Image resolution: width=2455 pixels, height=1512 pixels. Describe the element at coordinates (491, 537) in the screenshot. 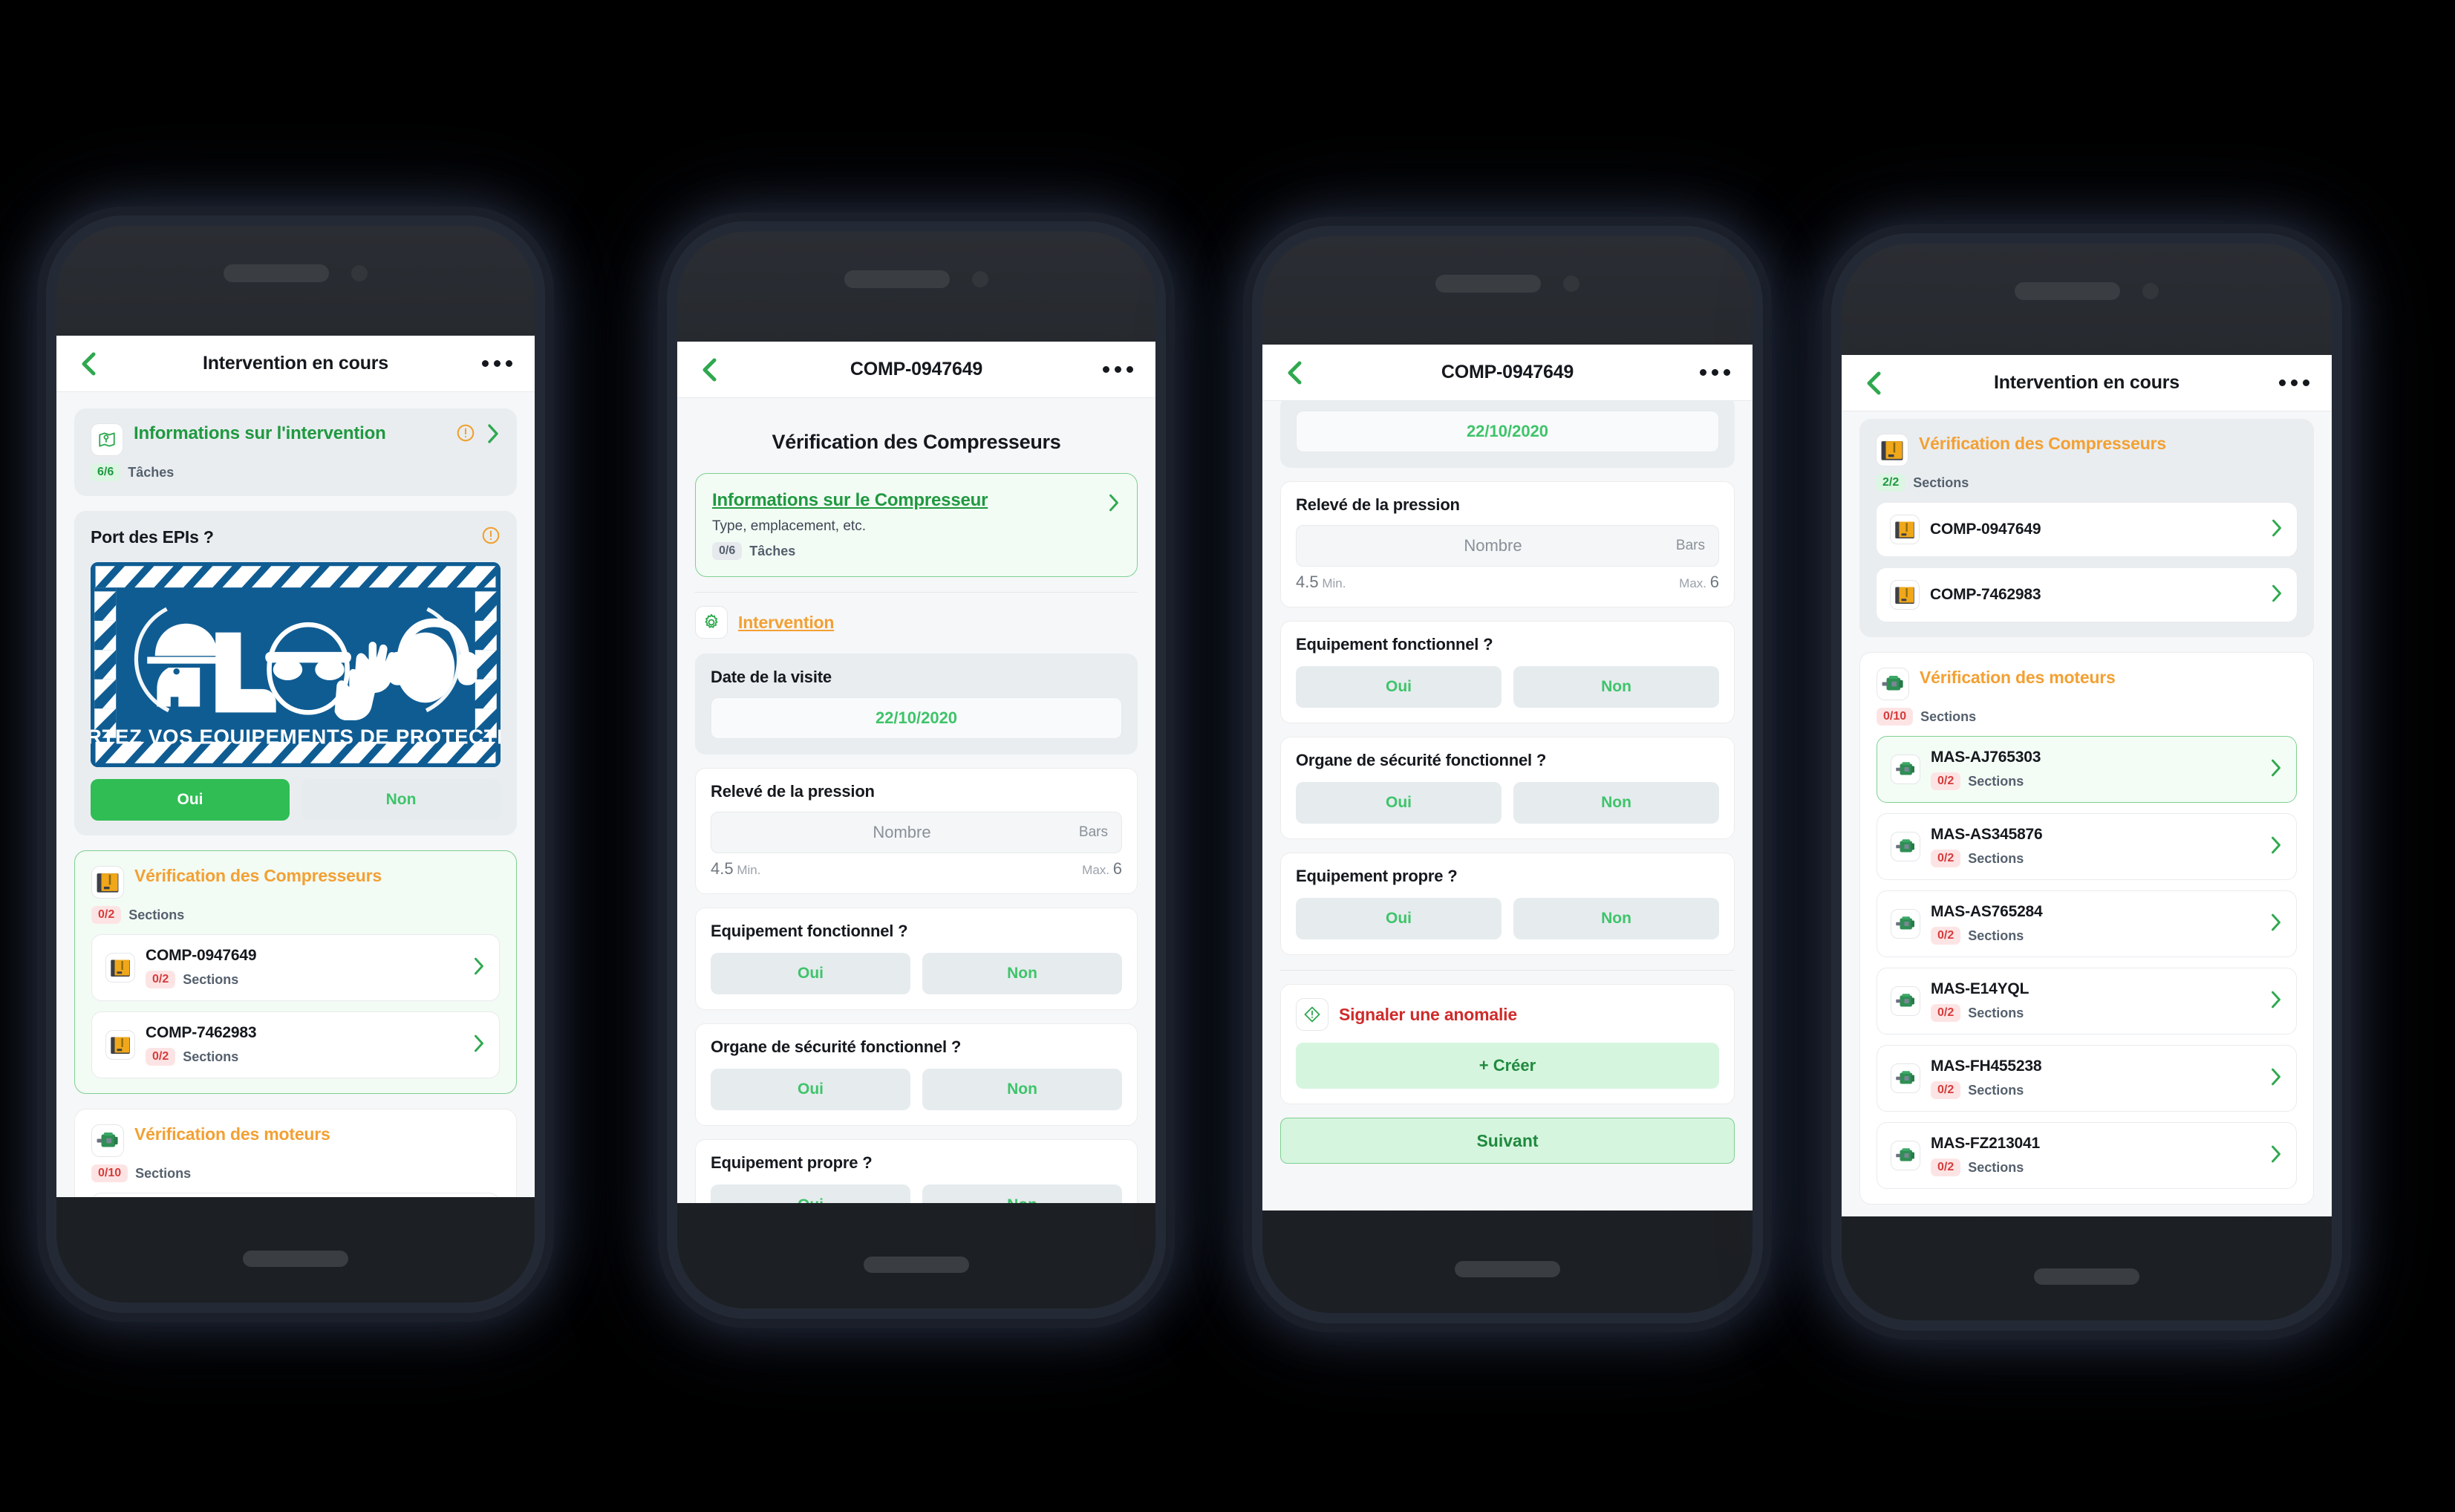

I see `alert-circle-icon` at that location.